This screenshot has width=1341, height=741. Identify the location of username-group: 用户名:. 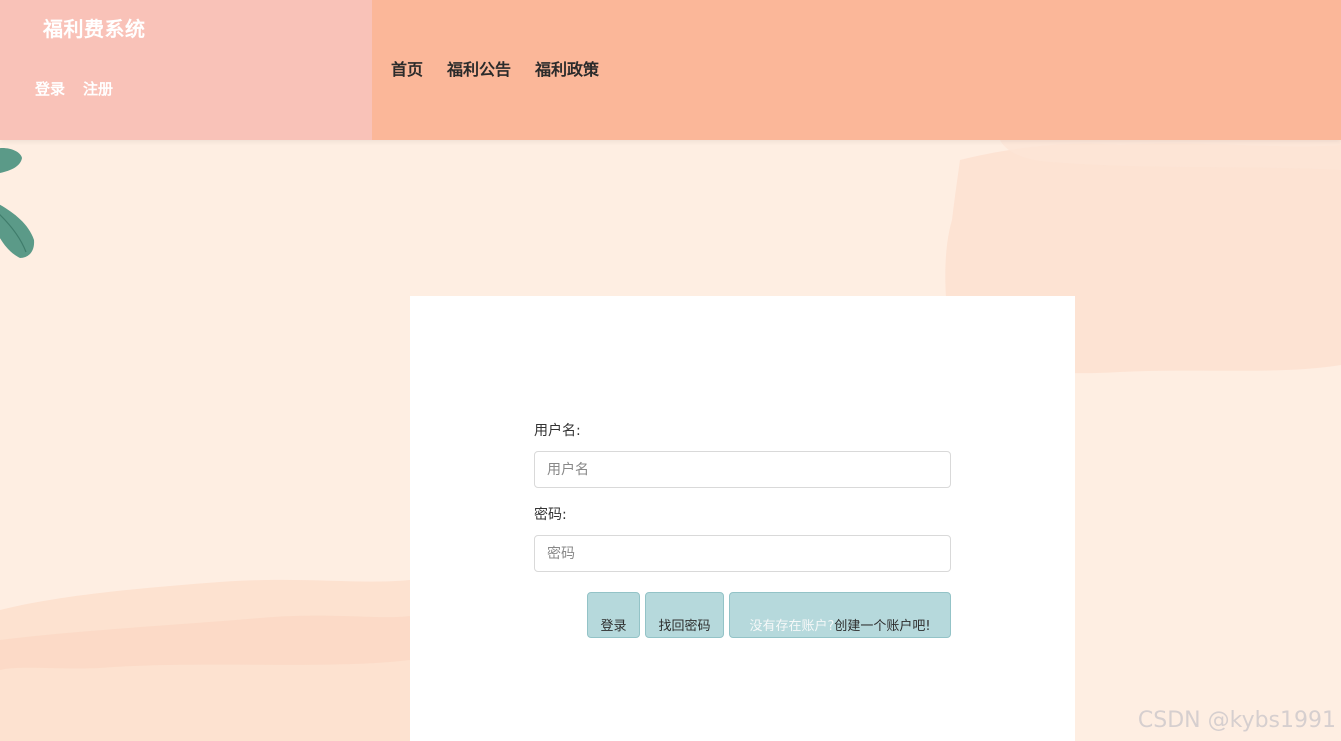
(742, 454).